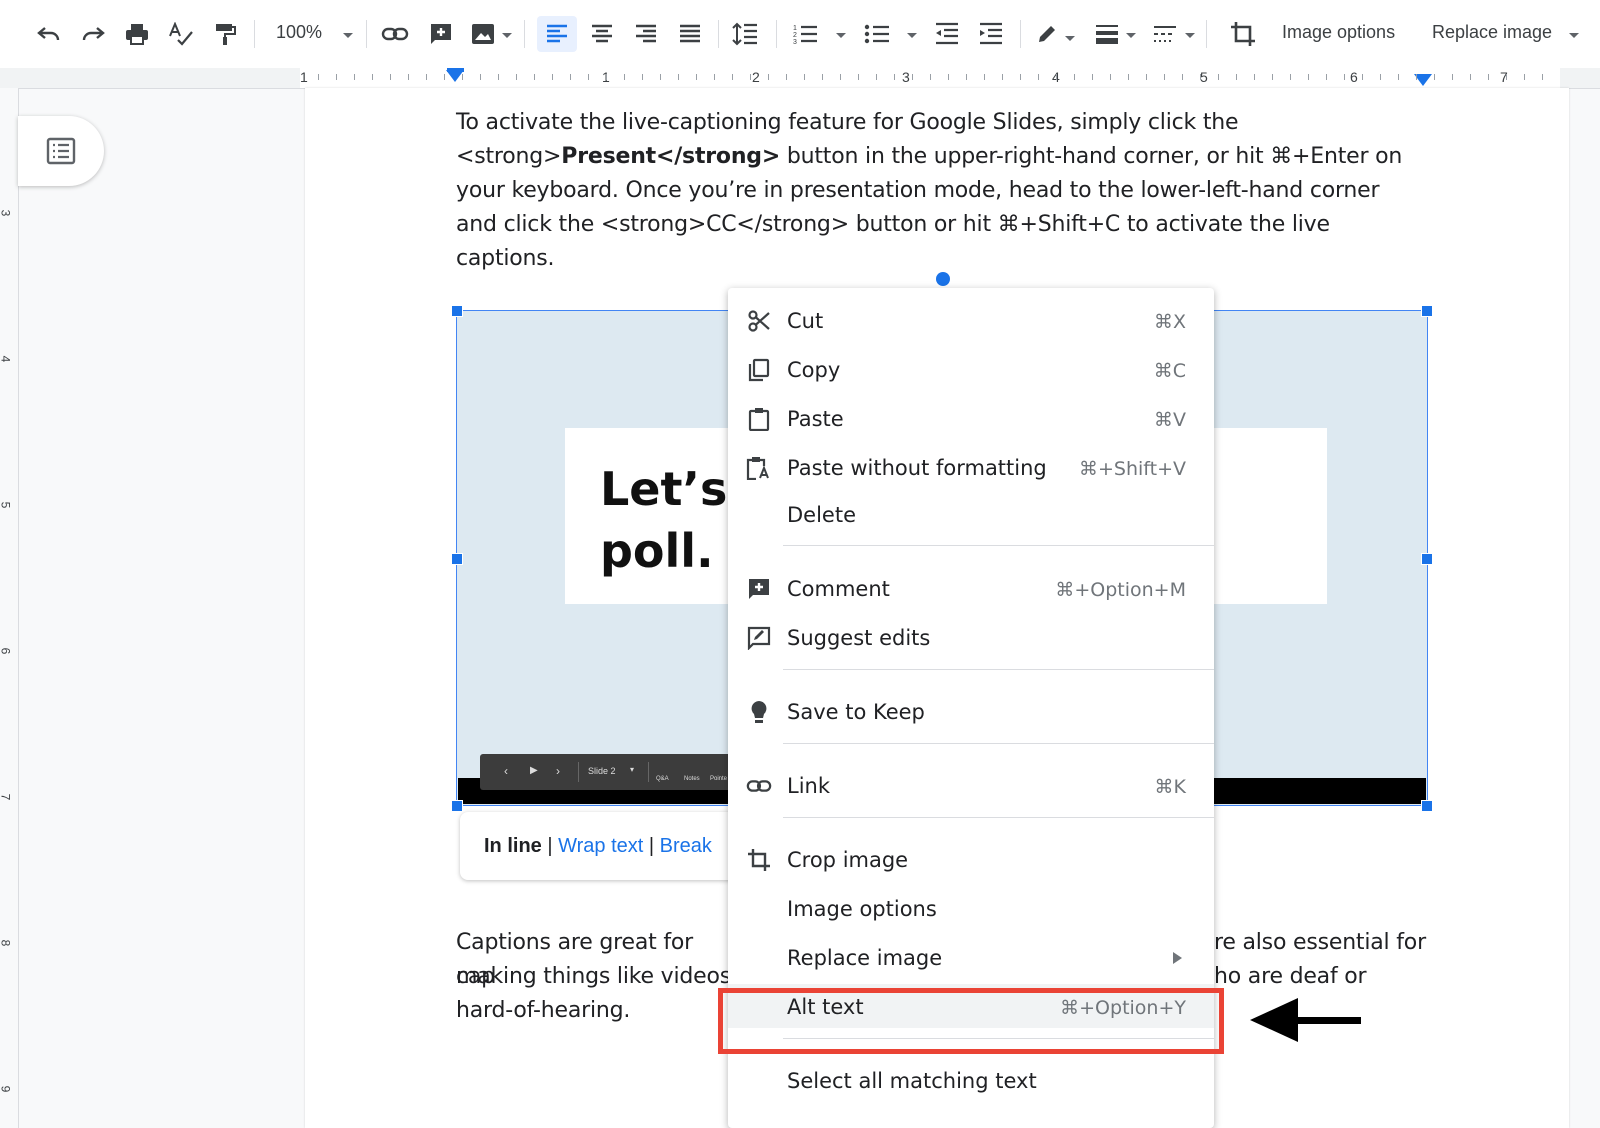 The image size is (1600, 1128). Describe the element at coordinates (971, 859) in the screenshot. I see `menu-item-crop-image: Crop image` at that location.